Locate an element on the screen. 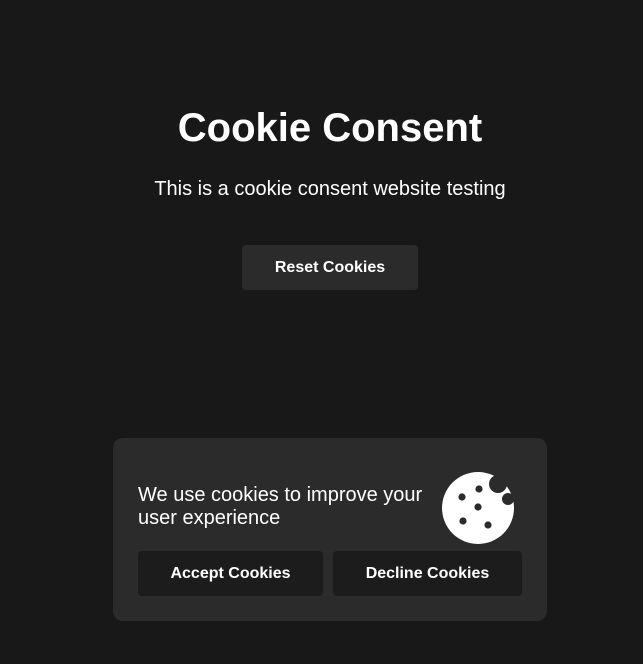 This screenshot has width=643, height=664. cookie-icon is located at coordinates (478, 508).